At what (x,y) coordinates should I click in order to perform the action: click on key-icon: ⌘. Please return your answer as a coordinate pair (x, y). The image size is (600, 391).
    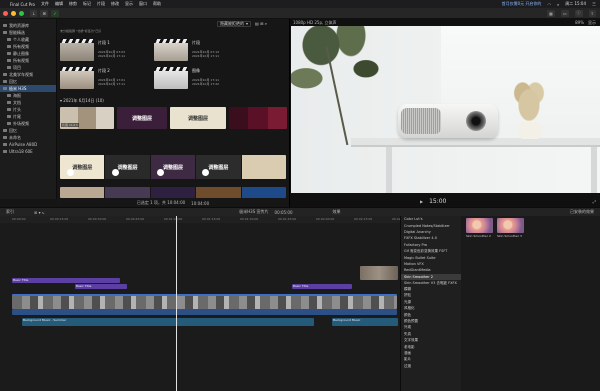
    Looking at the image, I should click on (44, 13).